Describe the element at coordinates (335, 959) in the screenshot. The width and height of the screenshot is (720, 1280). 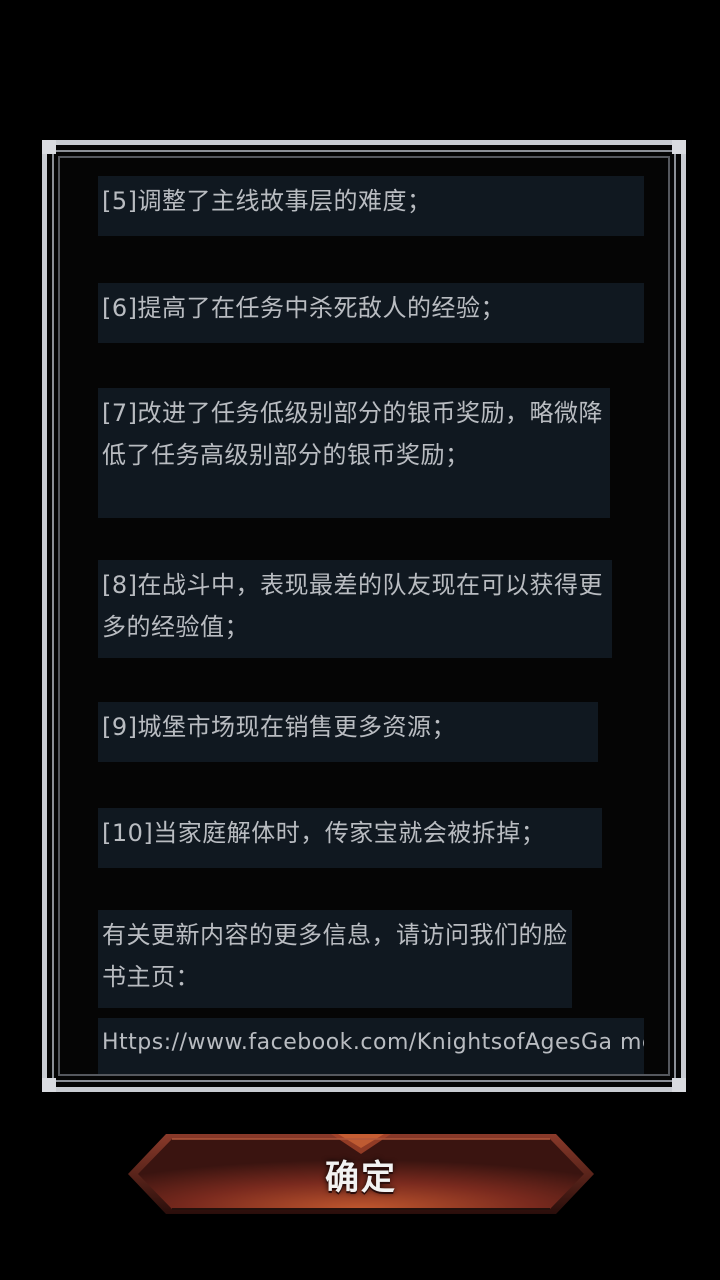
I see `facebook-info-text: 有关更新内容的更多信息，请访问我们的脸书主页：` at that location.